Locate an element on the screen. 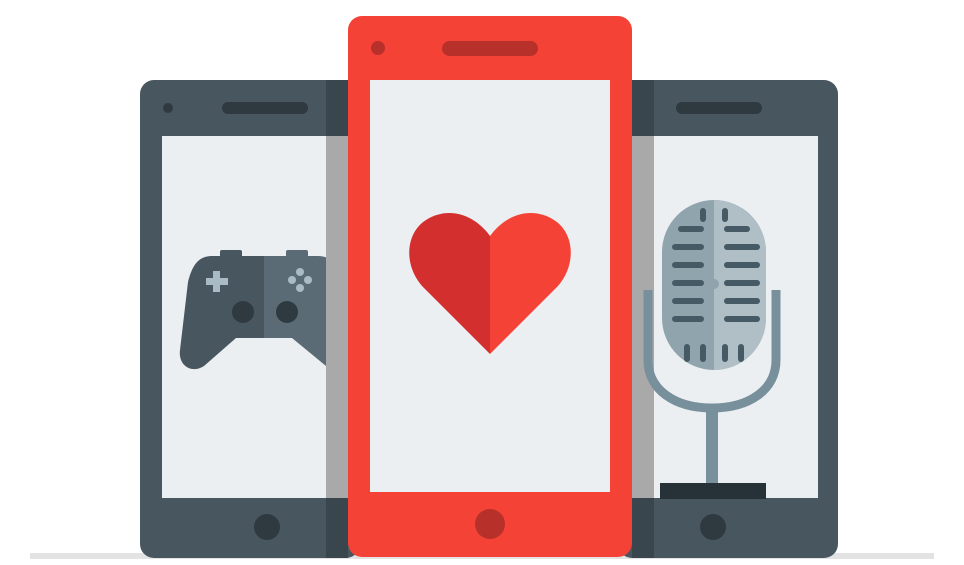 This screenshot has width=964, height=565. left-phone-speaker is located at coordinates (265, 108).